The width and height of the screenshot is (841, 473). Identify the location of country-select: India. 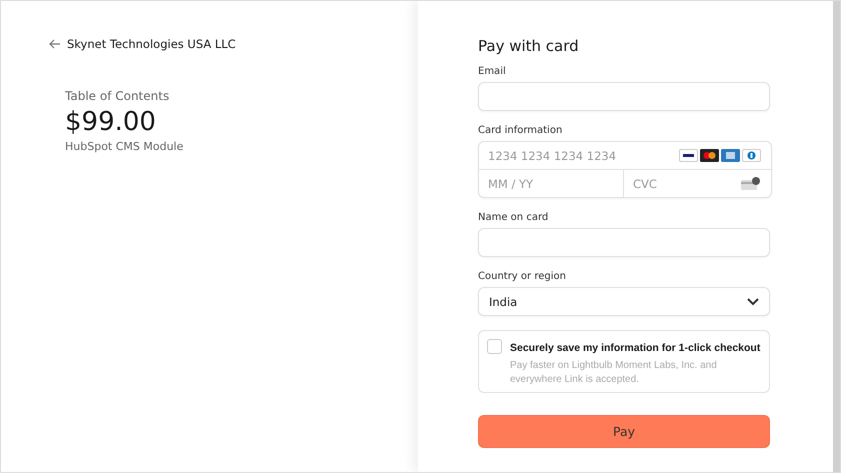
(624, 301).